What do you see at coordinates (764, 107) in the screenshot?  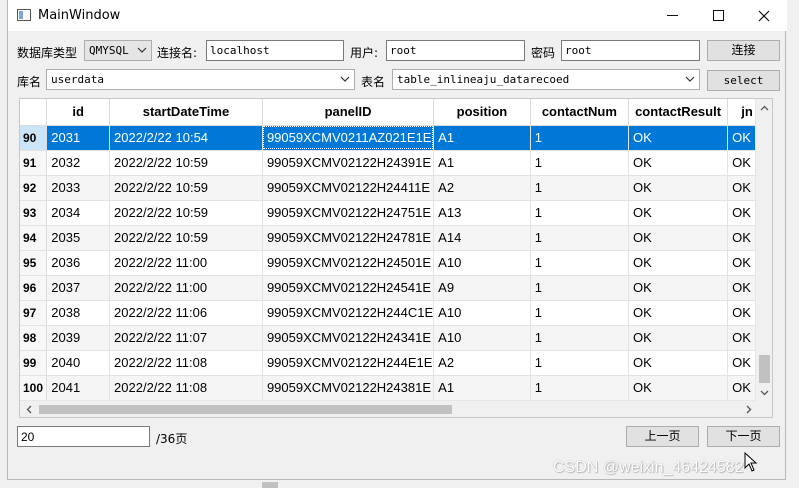 I see `scroll-up-button` at bounding box center [764, 107].